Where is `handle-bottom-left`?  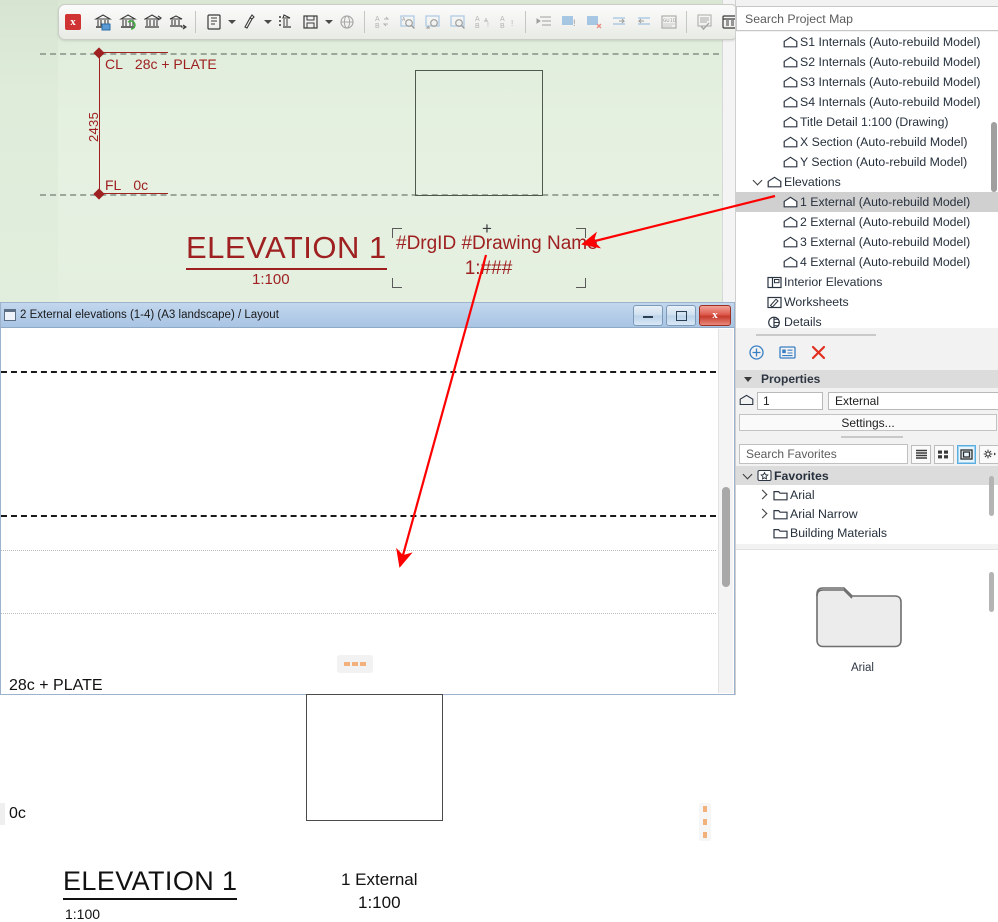 handle-bottom-left is located at coordinates (397, 283).